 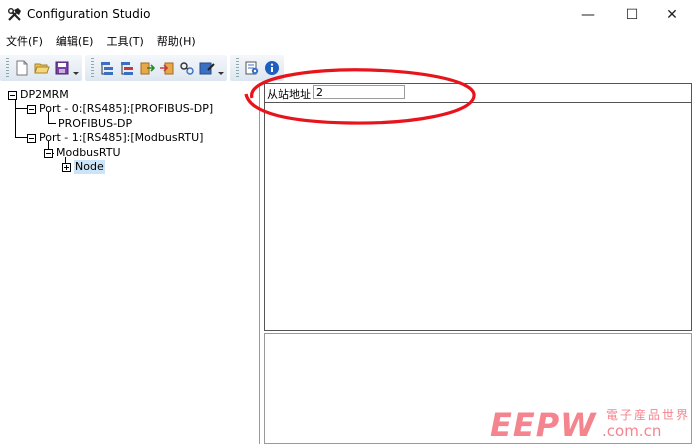 I want to click on save-icon, so click(x=62, y=68).